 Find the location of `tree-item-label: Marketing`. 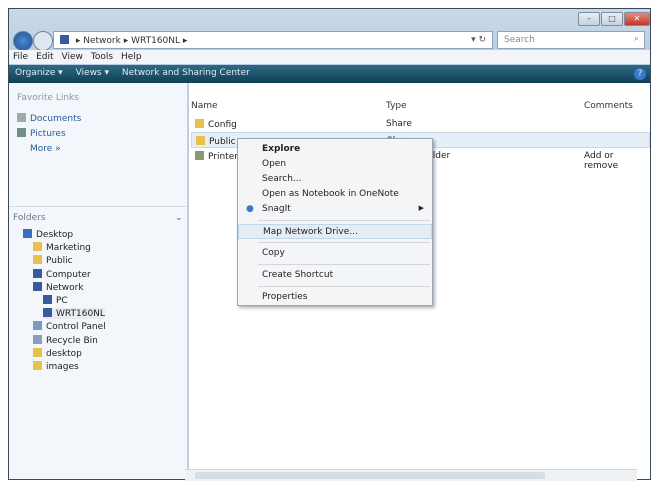

tree-item-label: Marketing is located at coordinates (68, 248).